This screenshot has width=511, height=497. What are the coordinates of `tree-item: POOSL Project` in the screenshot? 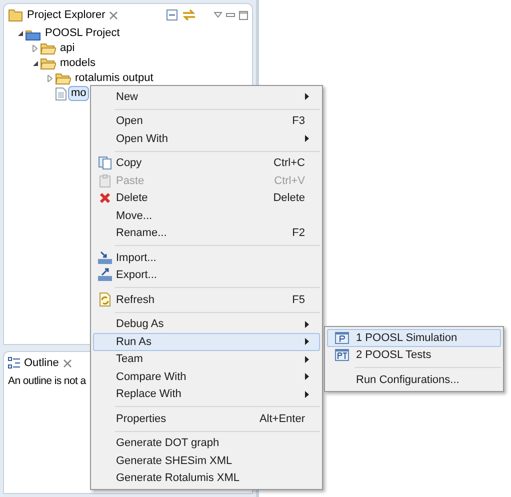 It's located at (82, 33).